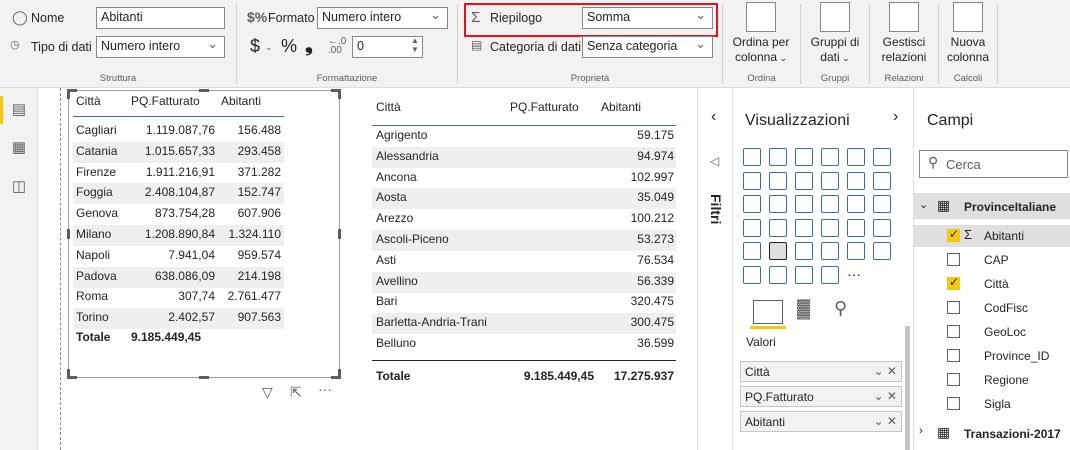  I want to click on table-row-transazioni: › ▦ Transazioni-2017, so click(992, 433).